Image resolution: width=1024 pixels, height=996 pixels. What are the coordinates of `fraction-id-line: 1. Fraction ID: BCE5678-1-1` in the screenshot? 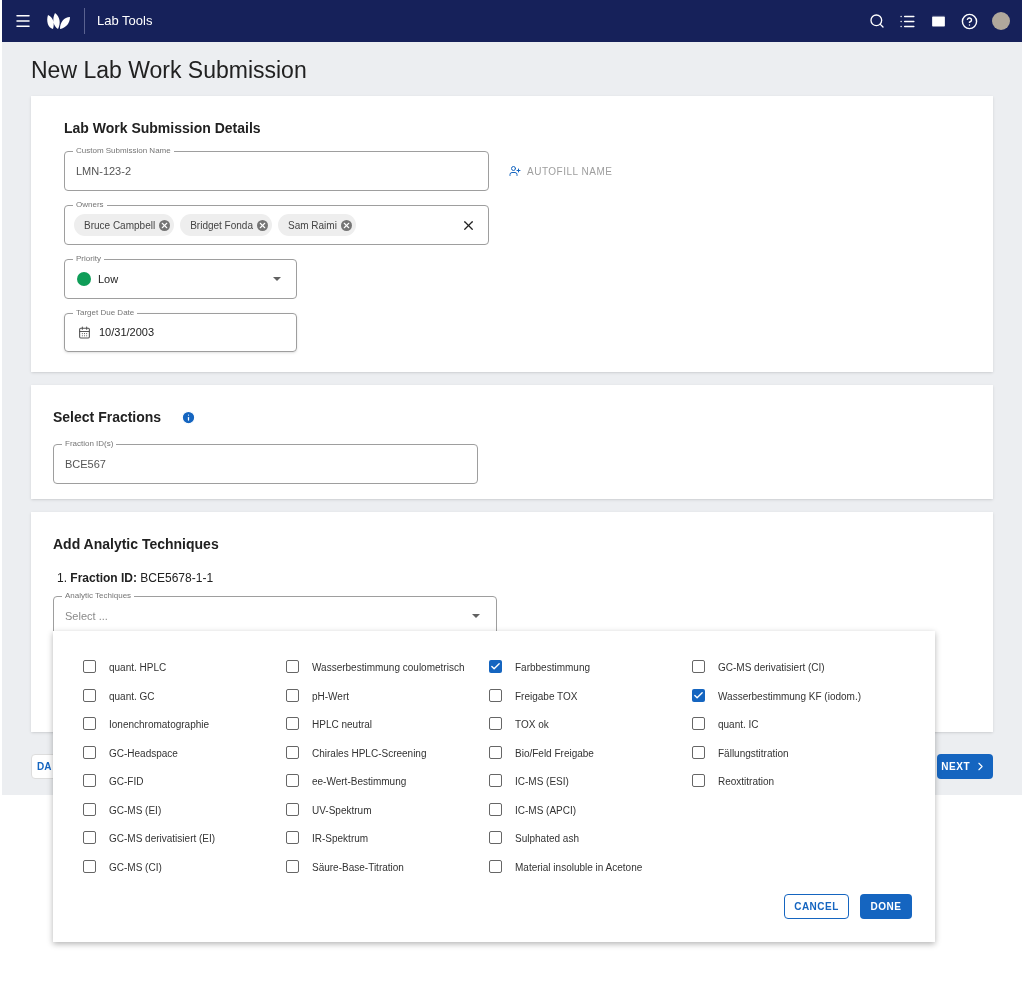 It's located at (136, 578).